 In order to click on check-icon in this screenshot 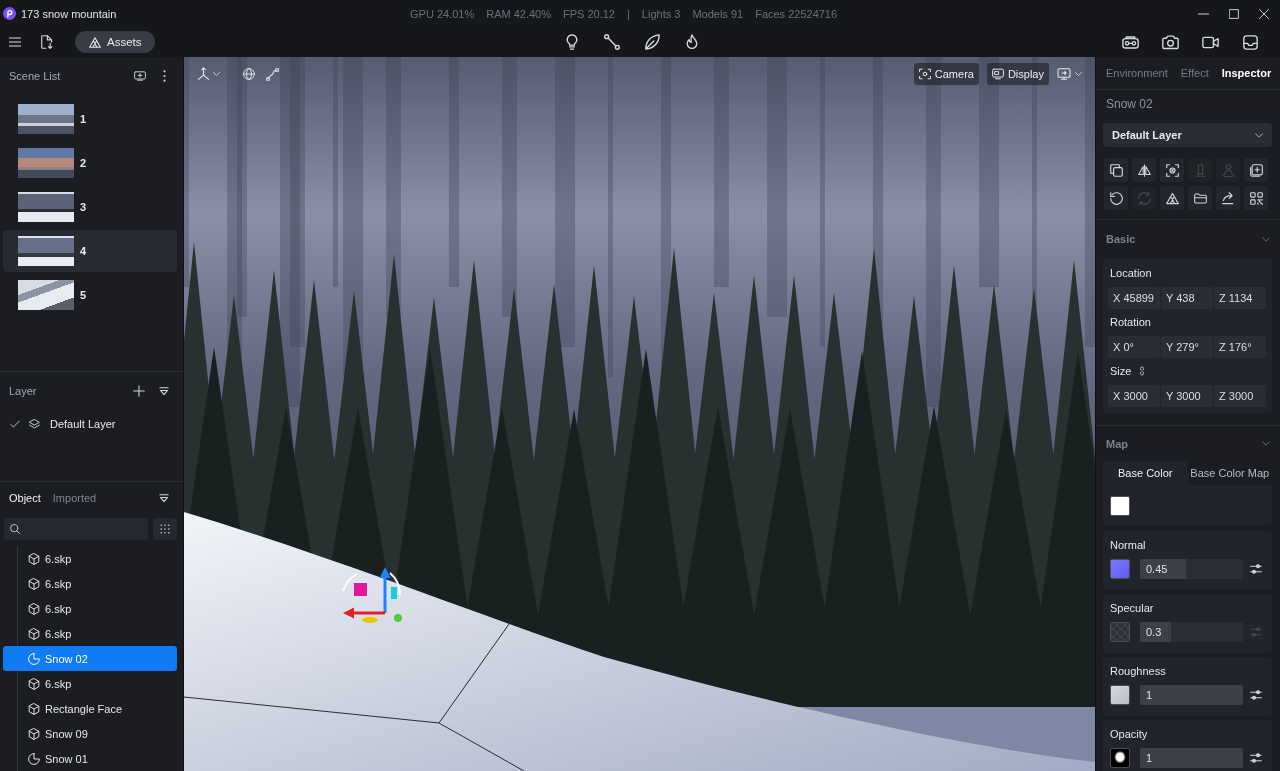, I will do `click(15, 424)`.